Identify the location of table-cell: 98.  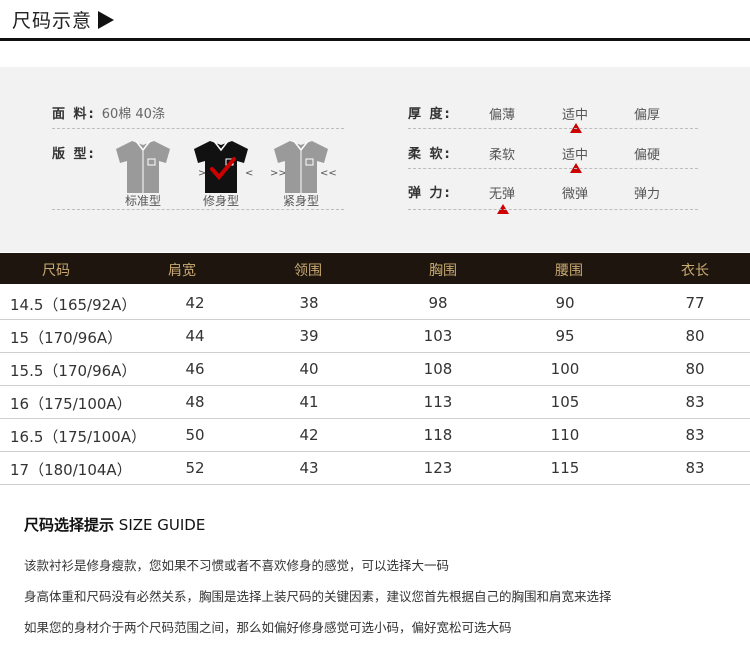
(438, 303).